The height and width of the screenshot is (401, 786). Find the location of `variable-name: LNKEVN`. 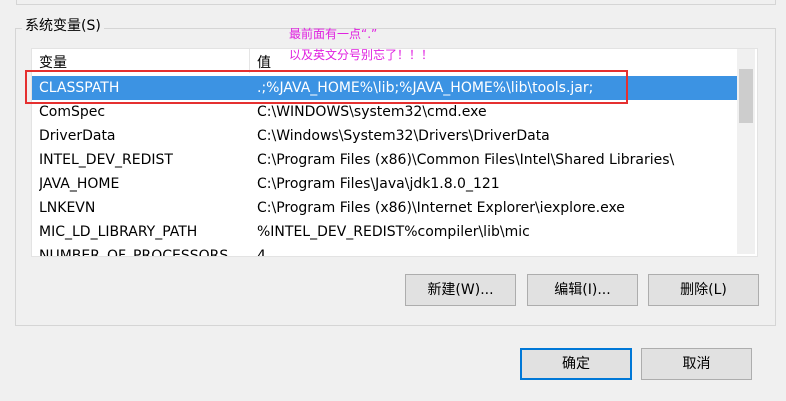

variable-name: LNKEVN is located at coordinates (67, 208).